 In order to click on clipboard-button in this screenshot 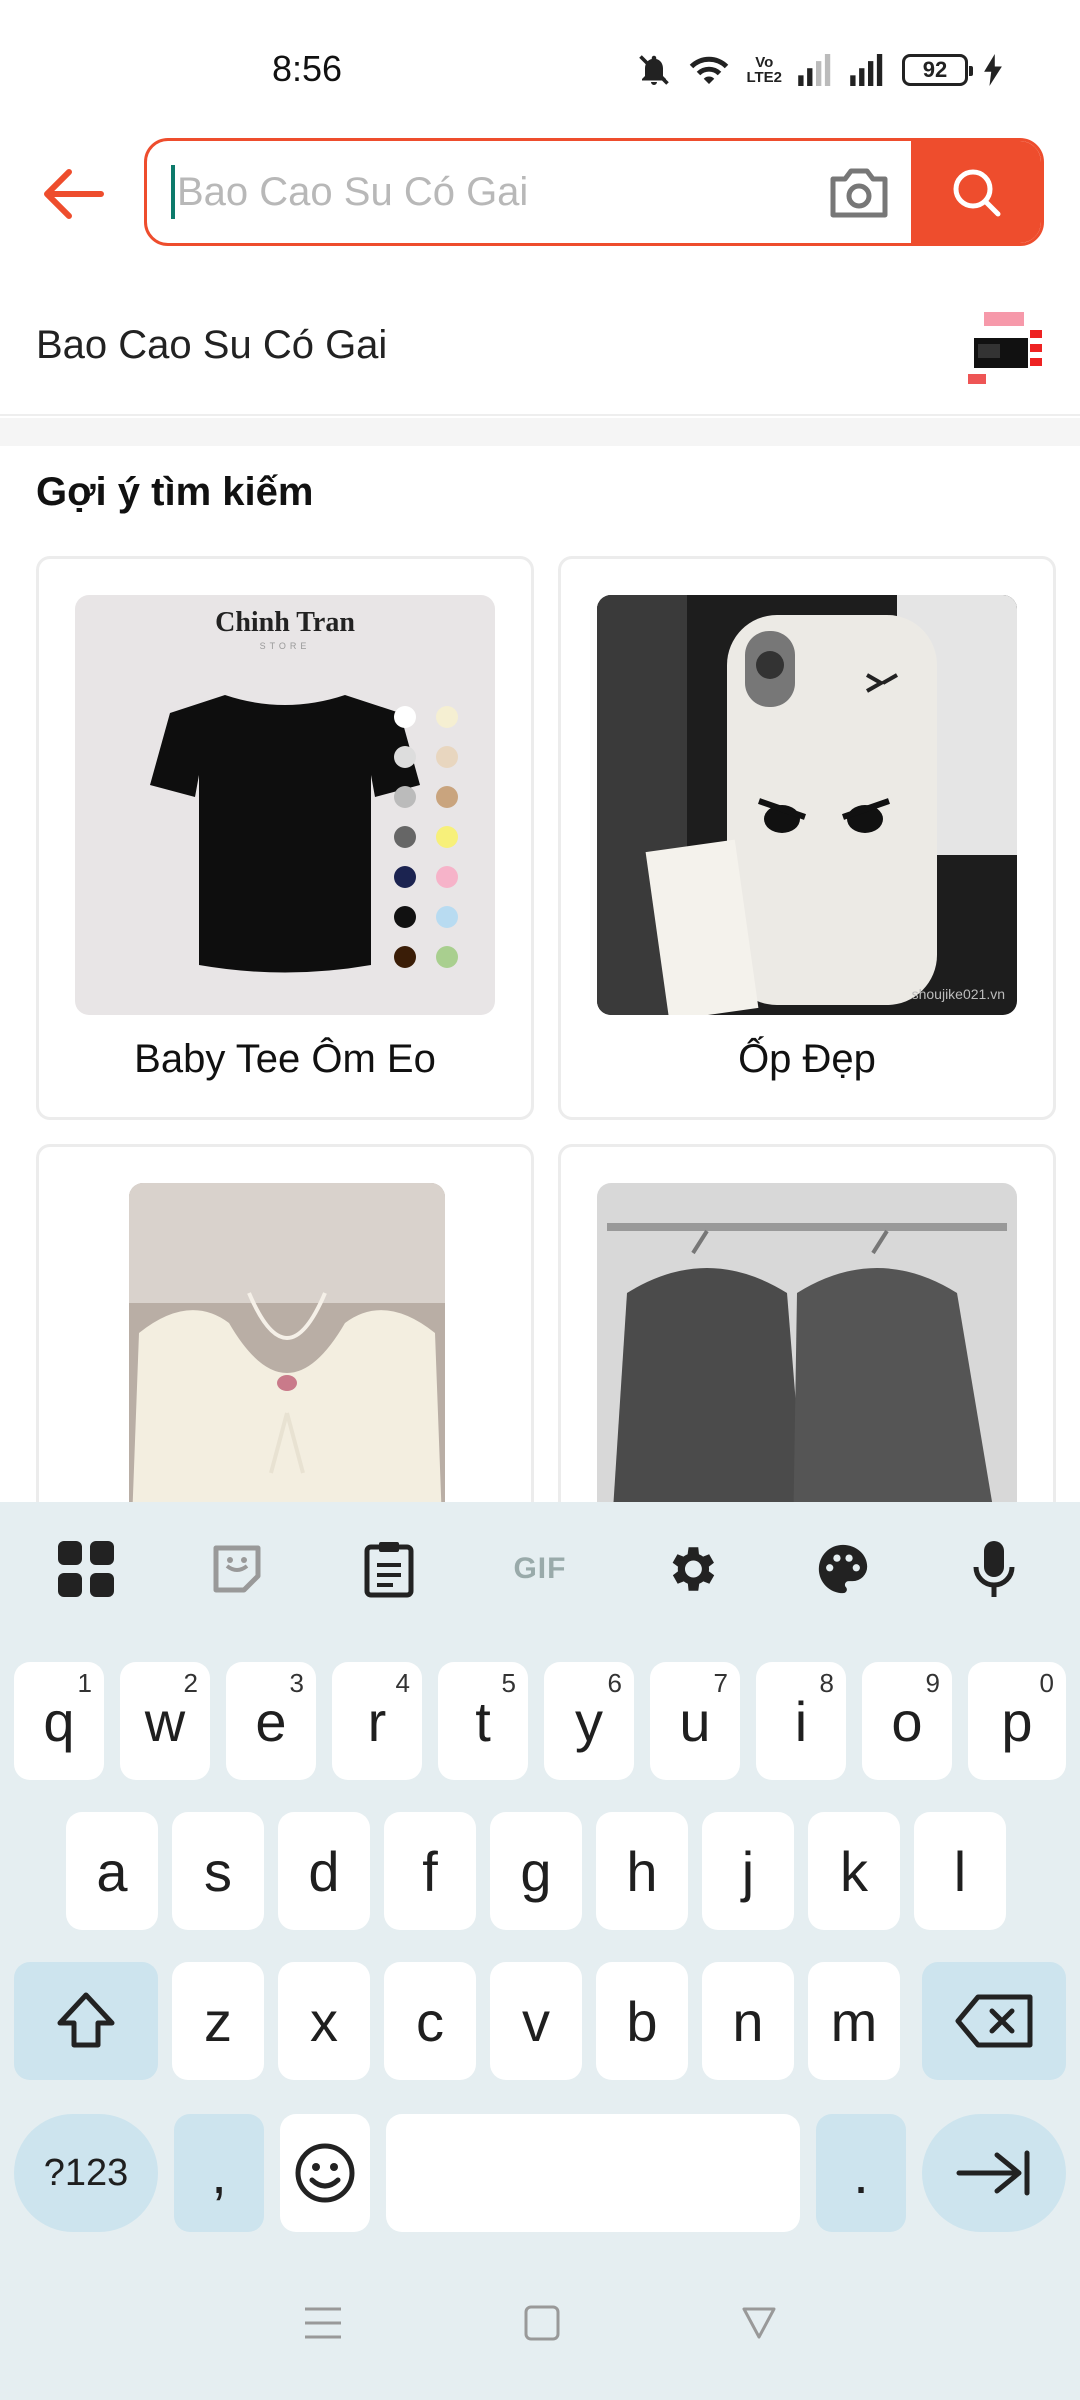, I will do `click(389, 1569)`.